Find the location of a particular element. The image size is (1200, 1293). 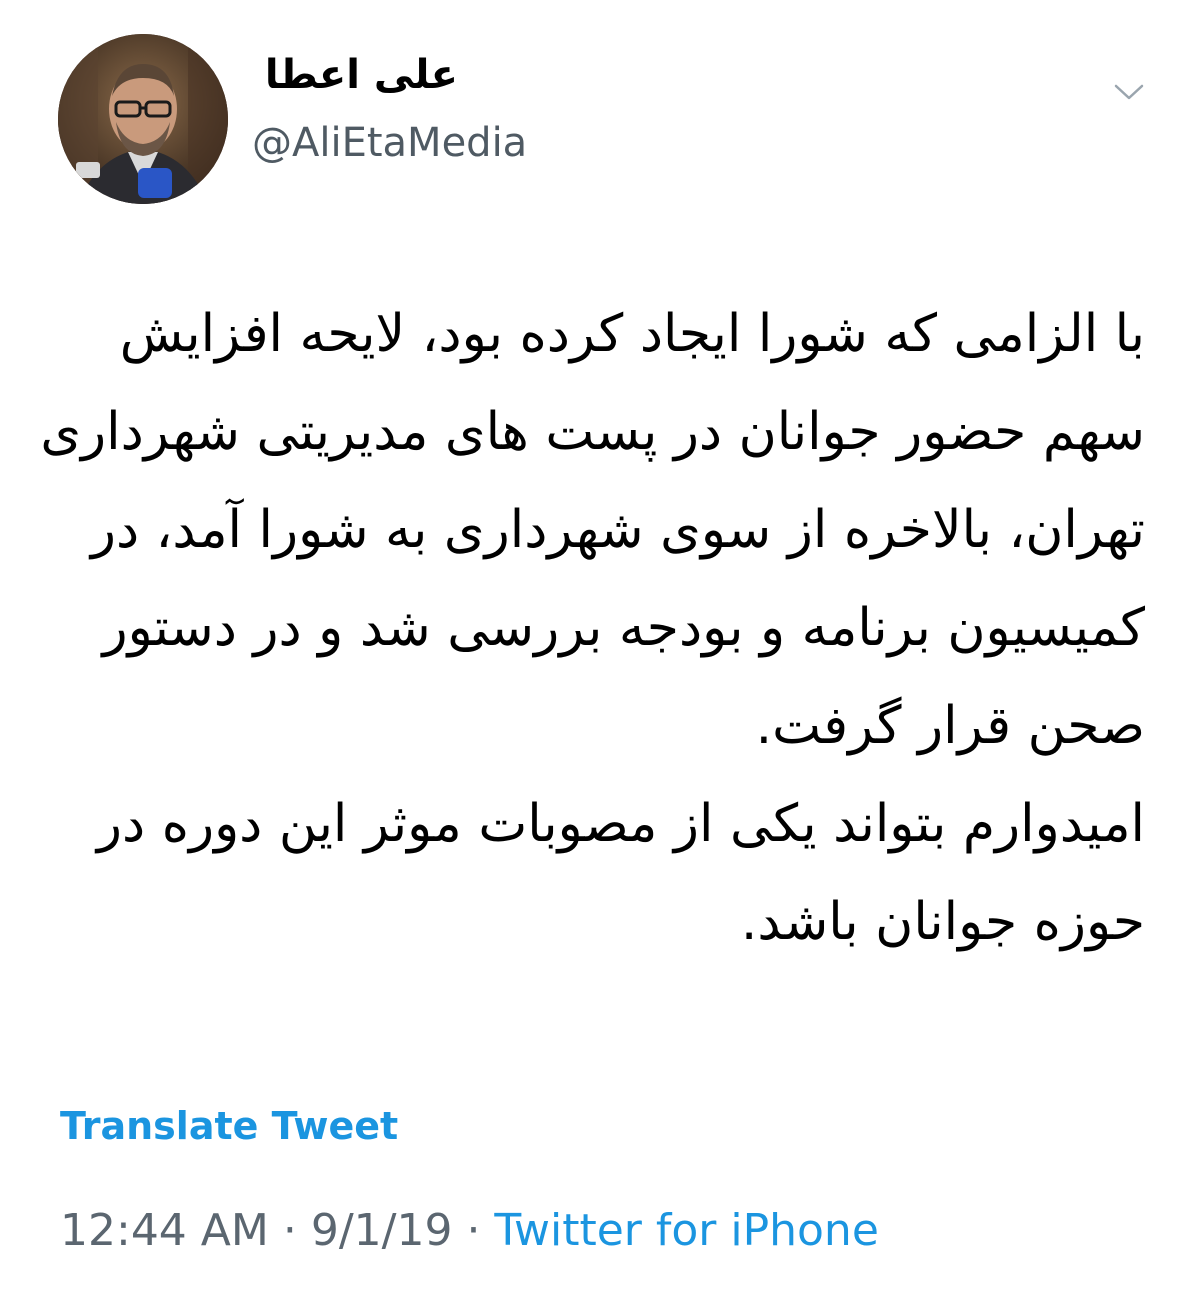

avatar-photo is located at coordinates (143, 119).